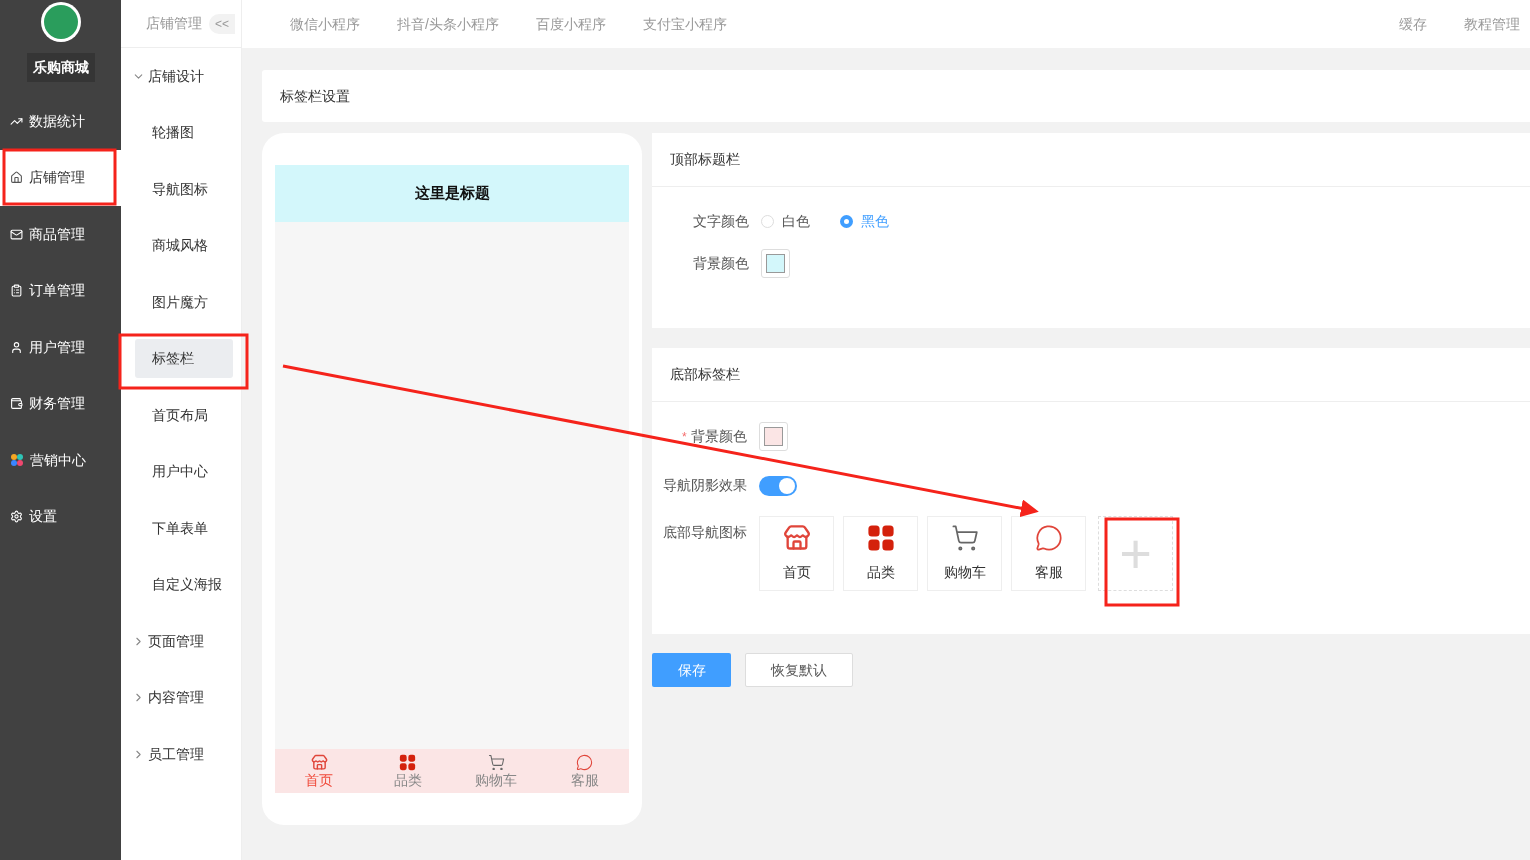  I want to click on settings-icon, so click(16, 517).